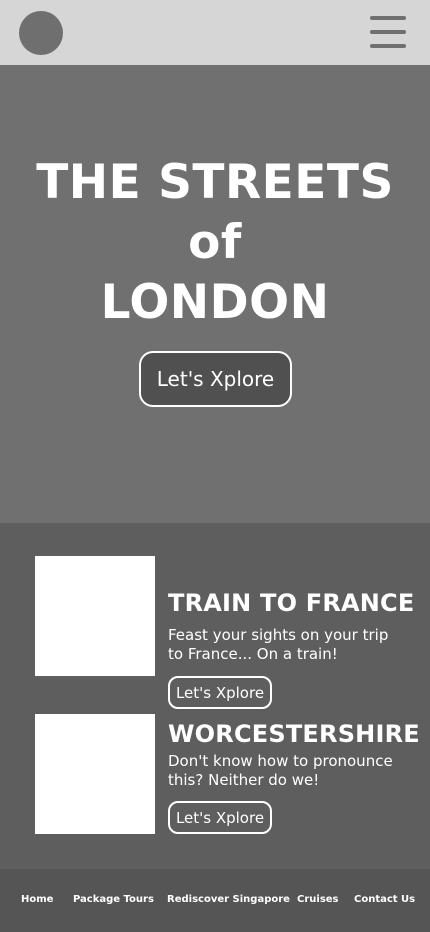  Describe the element at coordinates (215, 379) in the screenshot. I see `hero-explore-button: Let's Xplore` at that location.